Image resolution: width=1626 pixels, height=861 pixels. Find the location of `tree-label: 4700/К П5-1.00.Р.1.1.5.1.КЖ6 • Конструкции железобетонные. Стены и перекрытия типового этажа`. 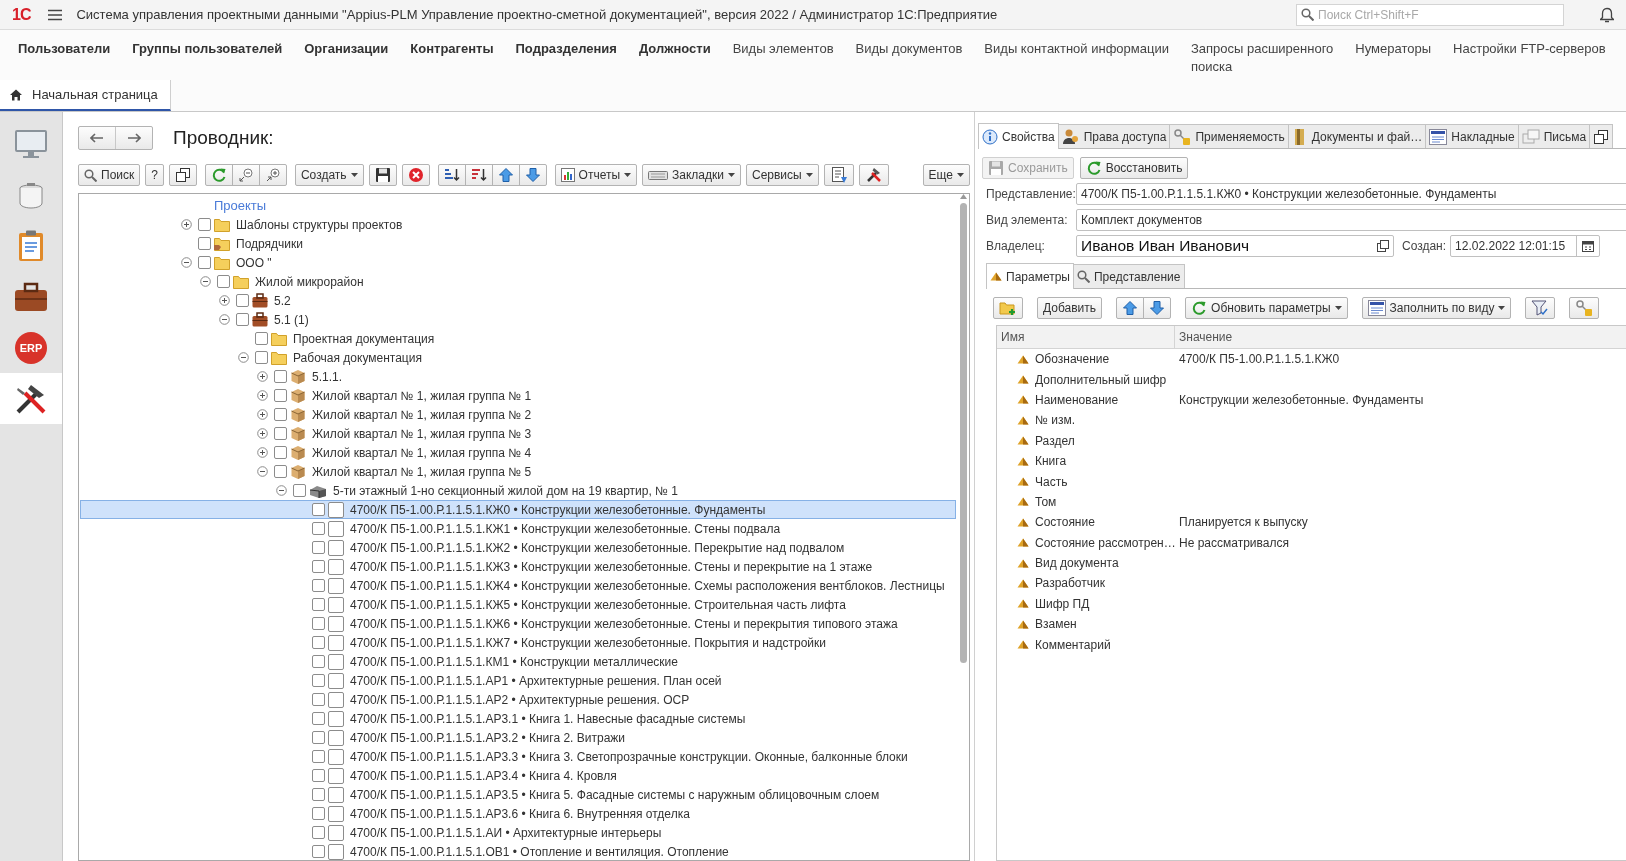

tree-label: 4700/К П5-1.00.Р.1.1.5.1.КЖ6 • Конструкции железобетонные. Стены и перекрытия типового этажа is located at coordinates (624, 623).